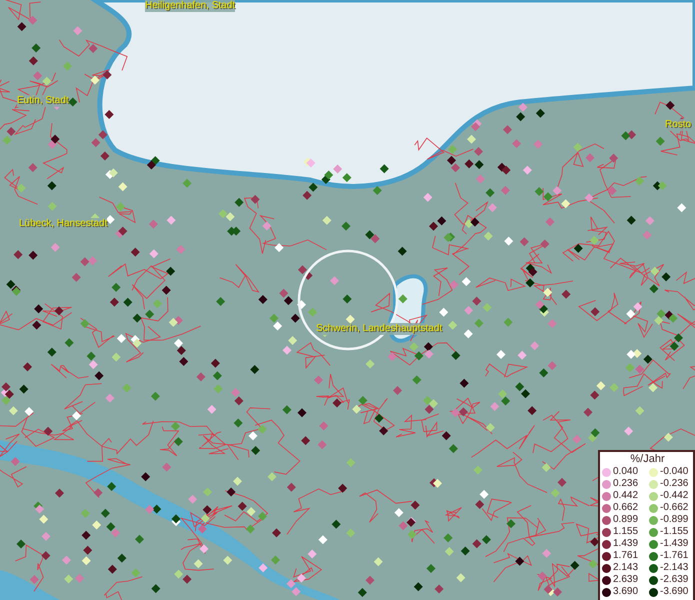 The image size is (695, 600). I want to click on legend-value: 2.639, so click(626, 580).